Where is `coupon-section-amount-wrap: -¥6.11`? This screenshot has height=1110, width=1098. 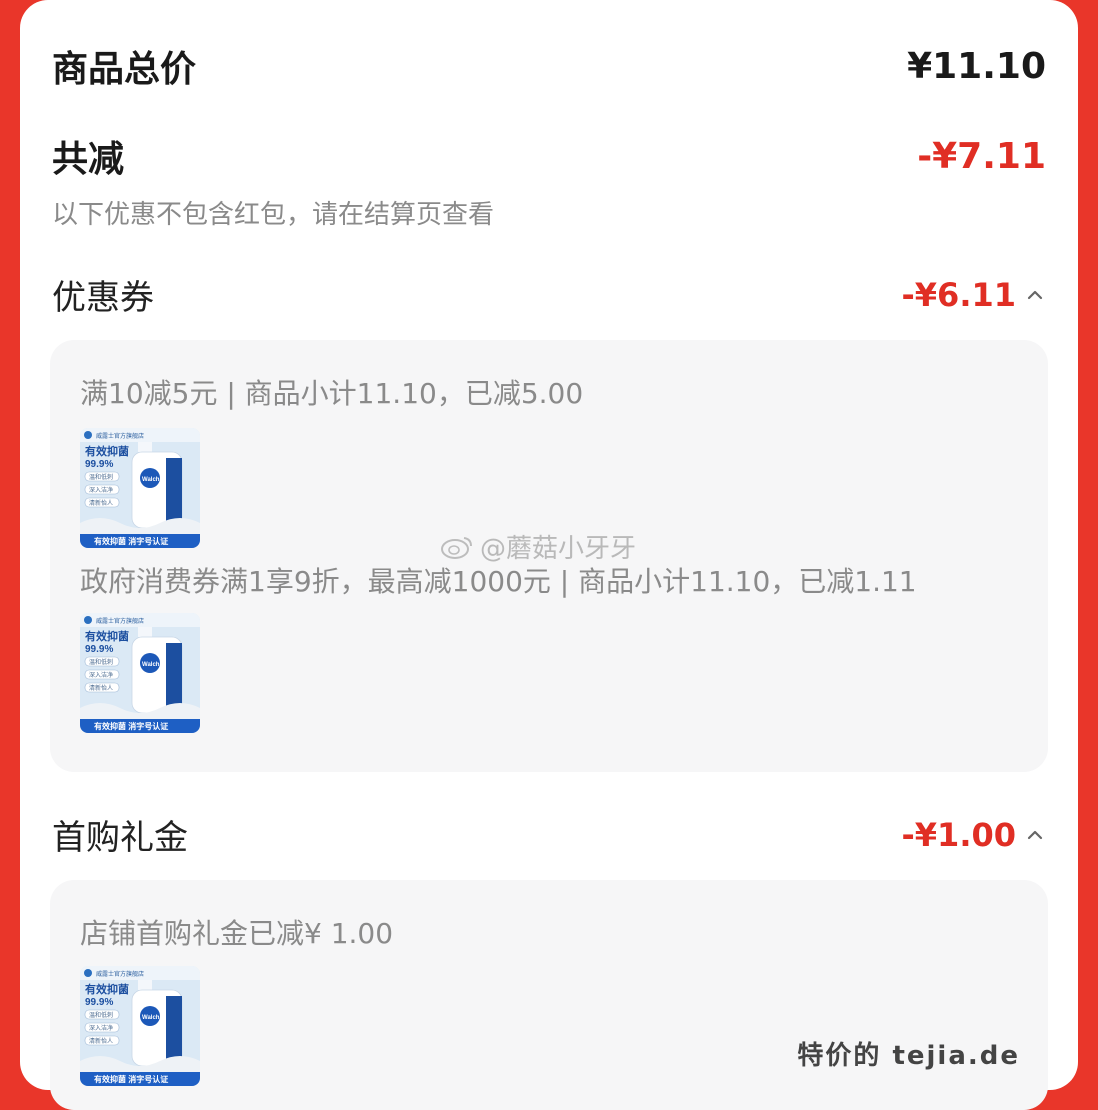 coupon-section-amount-wrap: -¥6.11 is located at coordinates (974, 295).